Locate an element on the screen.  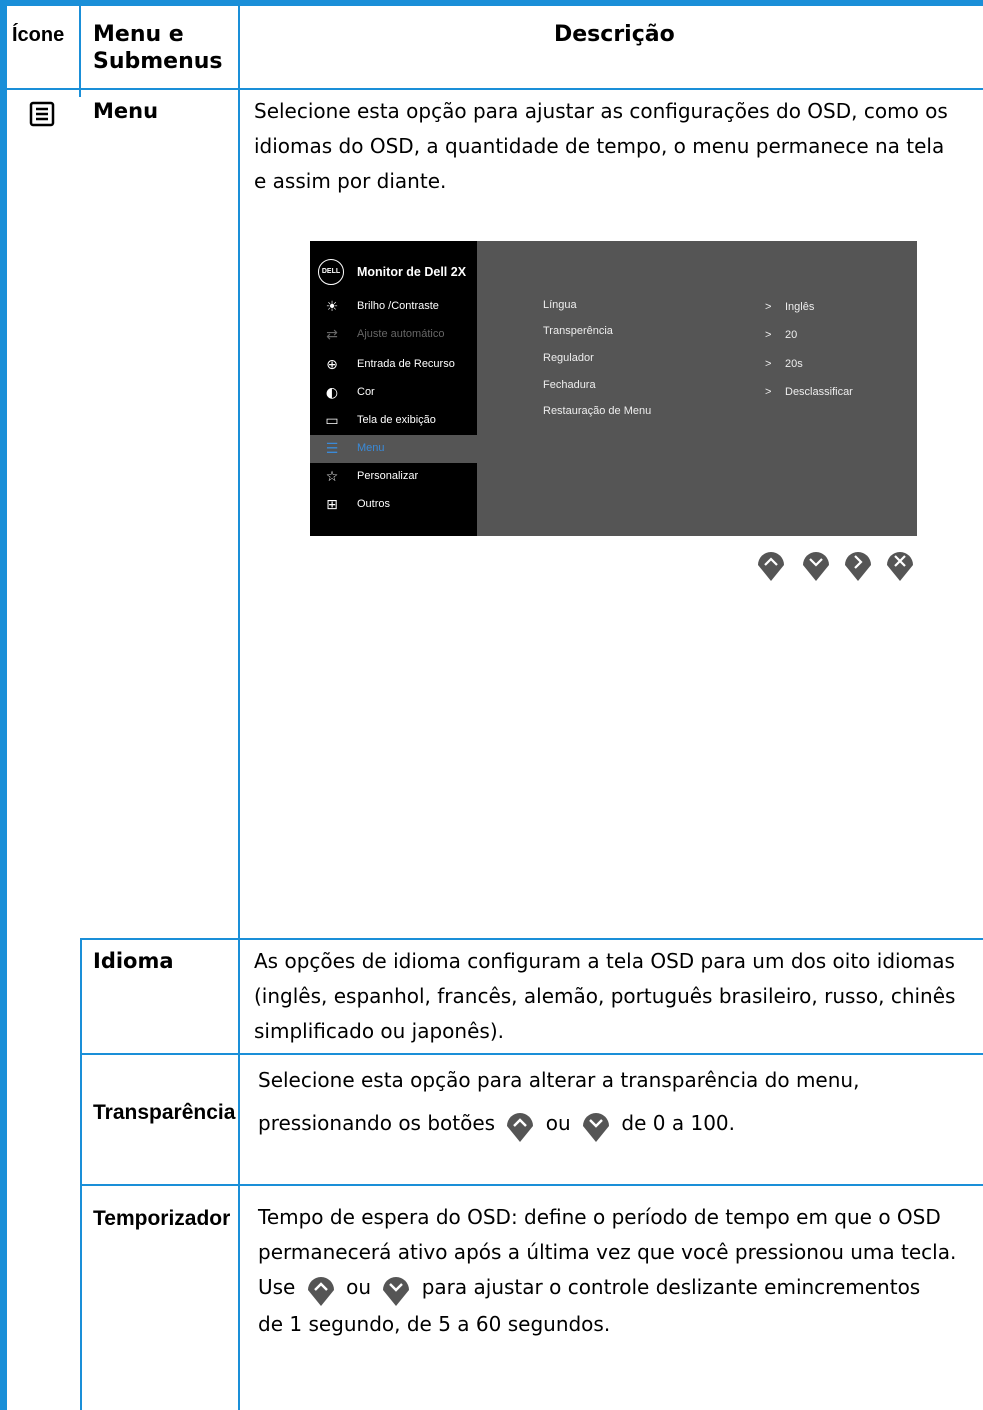
osd-value-regulador: >20s is located at coordinates (784, 364).